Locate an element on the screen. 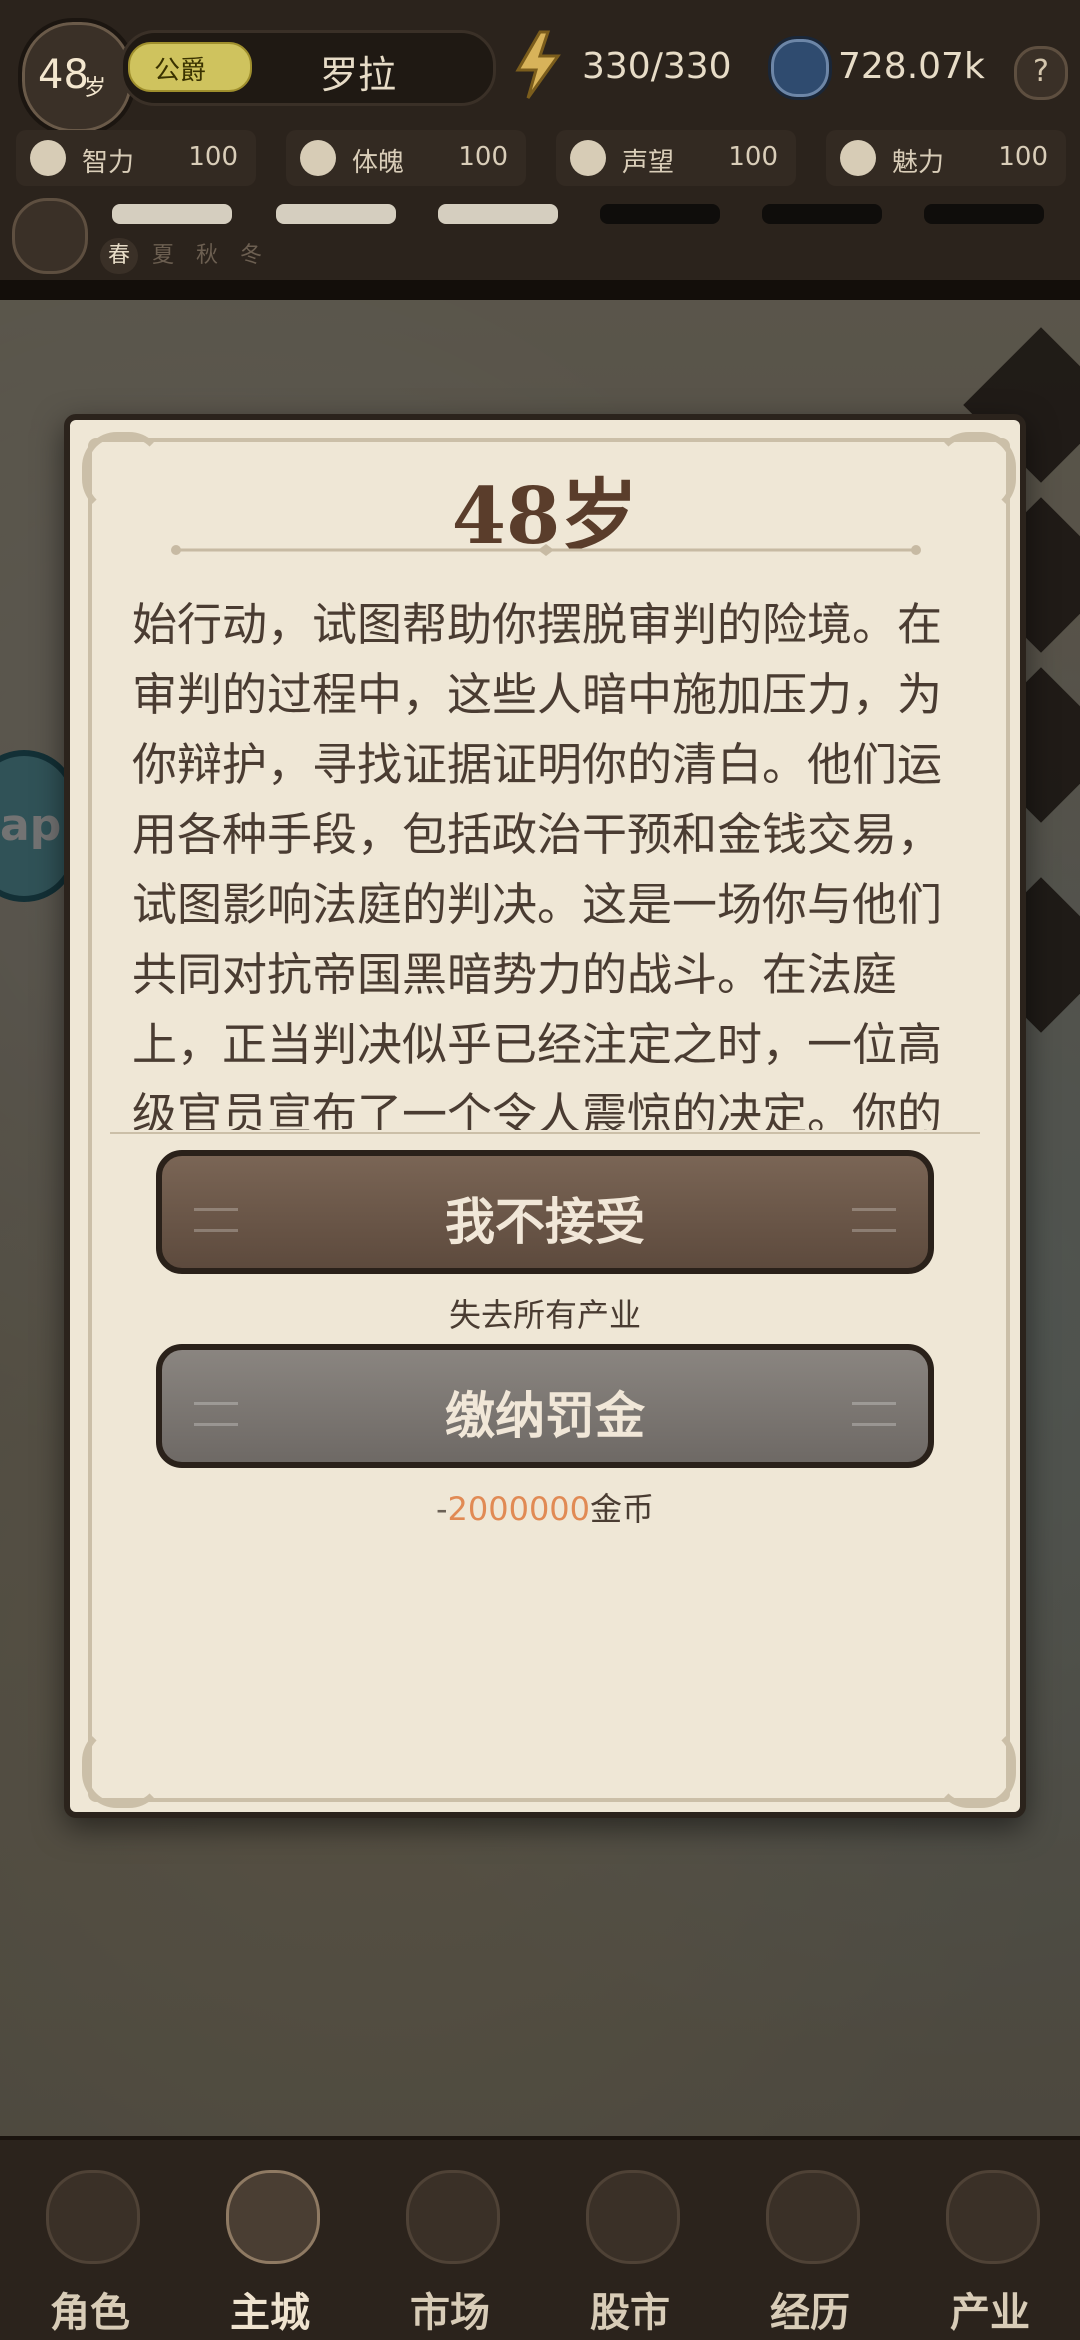 This screenshot has height=2340, width=1080. nav-stock-market: 股市 is located at coordinates (630, 2240).